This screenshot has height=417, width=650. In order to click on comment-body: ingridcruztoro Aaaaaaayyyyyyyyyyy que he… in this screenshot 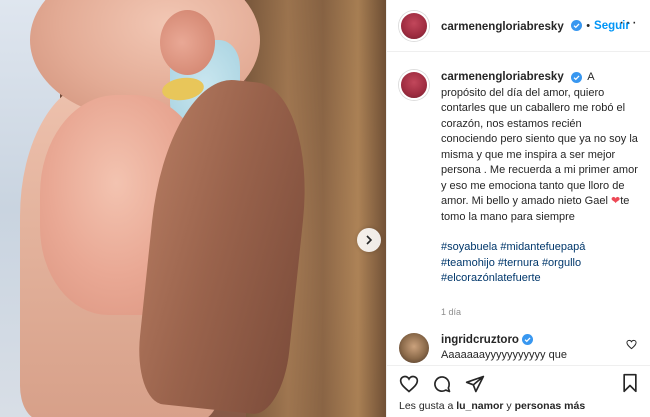, I will do `click(531, 349)`.